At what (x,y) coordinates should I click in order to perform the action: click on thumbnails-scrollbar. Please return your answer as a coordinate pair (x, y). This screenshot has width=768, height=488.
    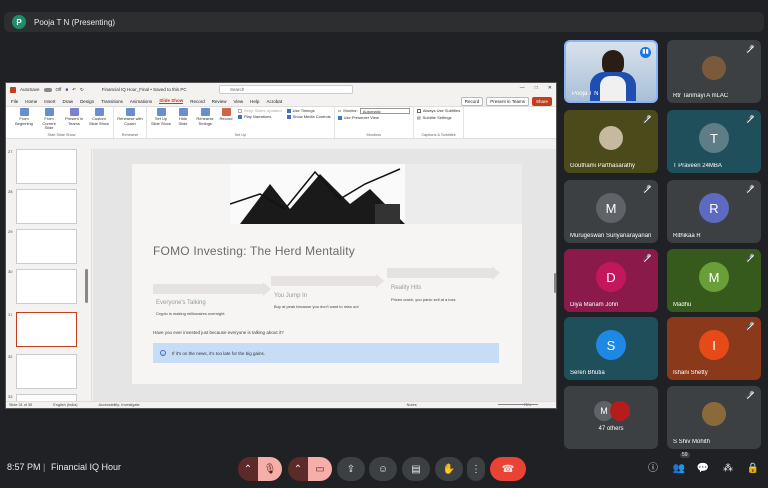
    Looking at the image, I should click on (86, 286).